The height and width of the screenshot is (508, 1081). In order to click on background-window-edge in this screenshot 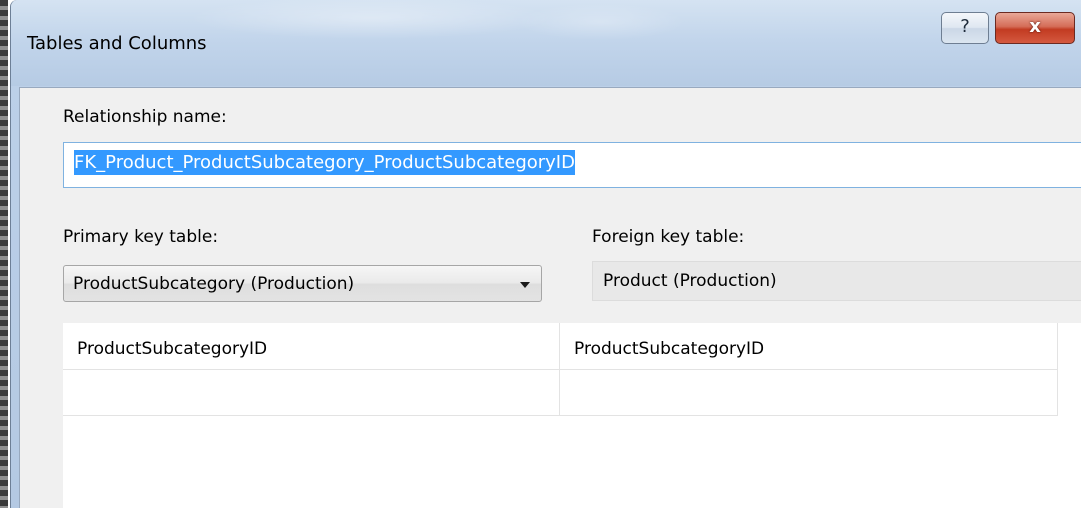, I will do `click(4, 254)`.